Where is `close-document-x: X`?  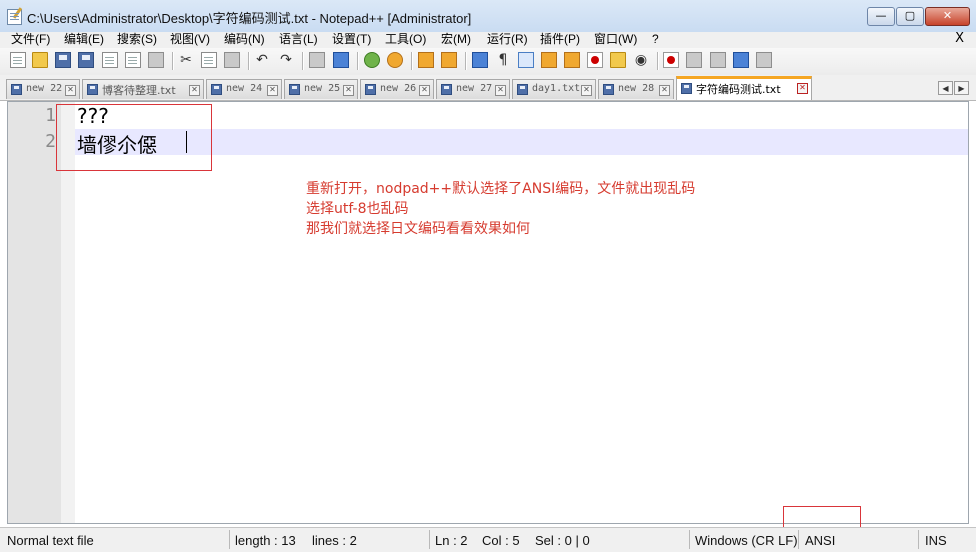 close-document-x: X is located at coordinates (959, 39).